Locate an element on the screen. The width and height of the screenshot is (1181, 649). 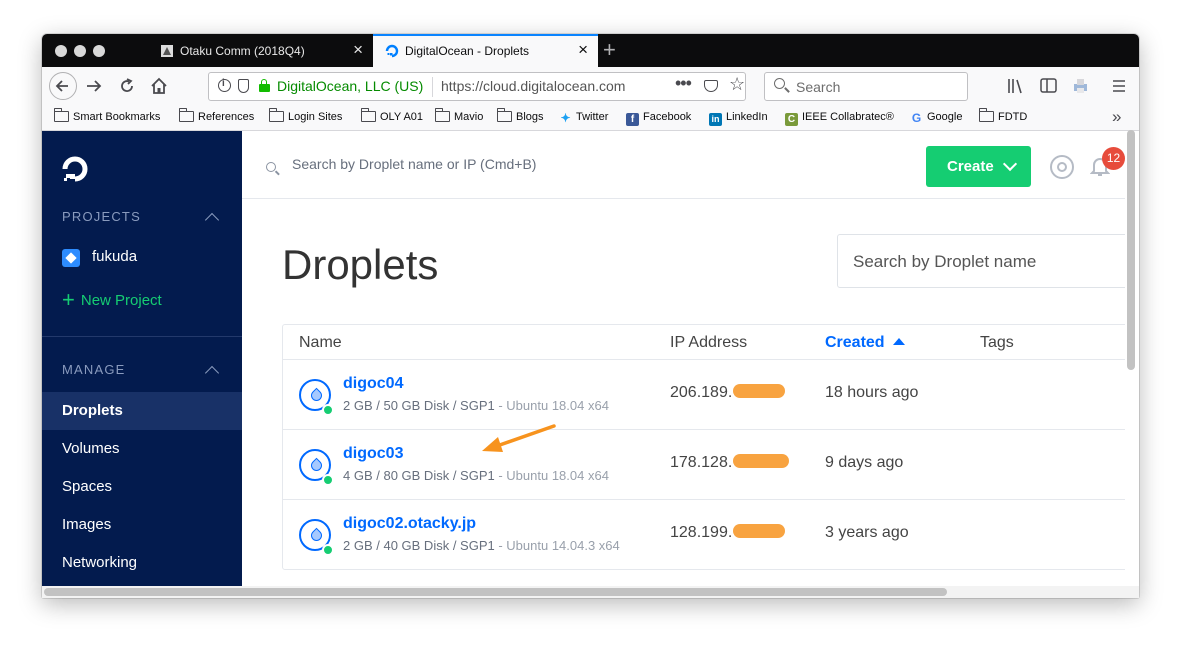
sidebar-toggle-icon is located at coordinates (1049, 86).